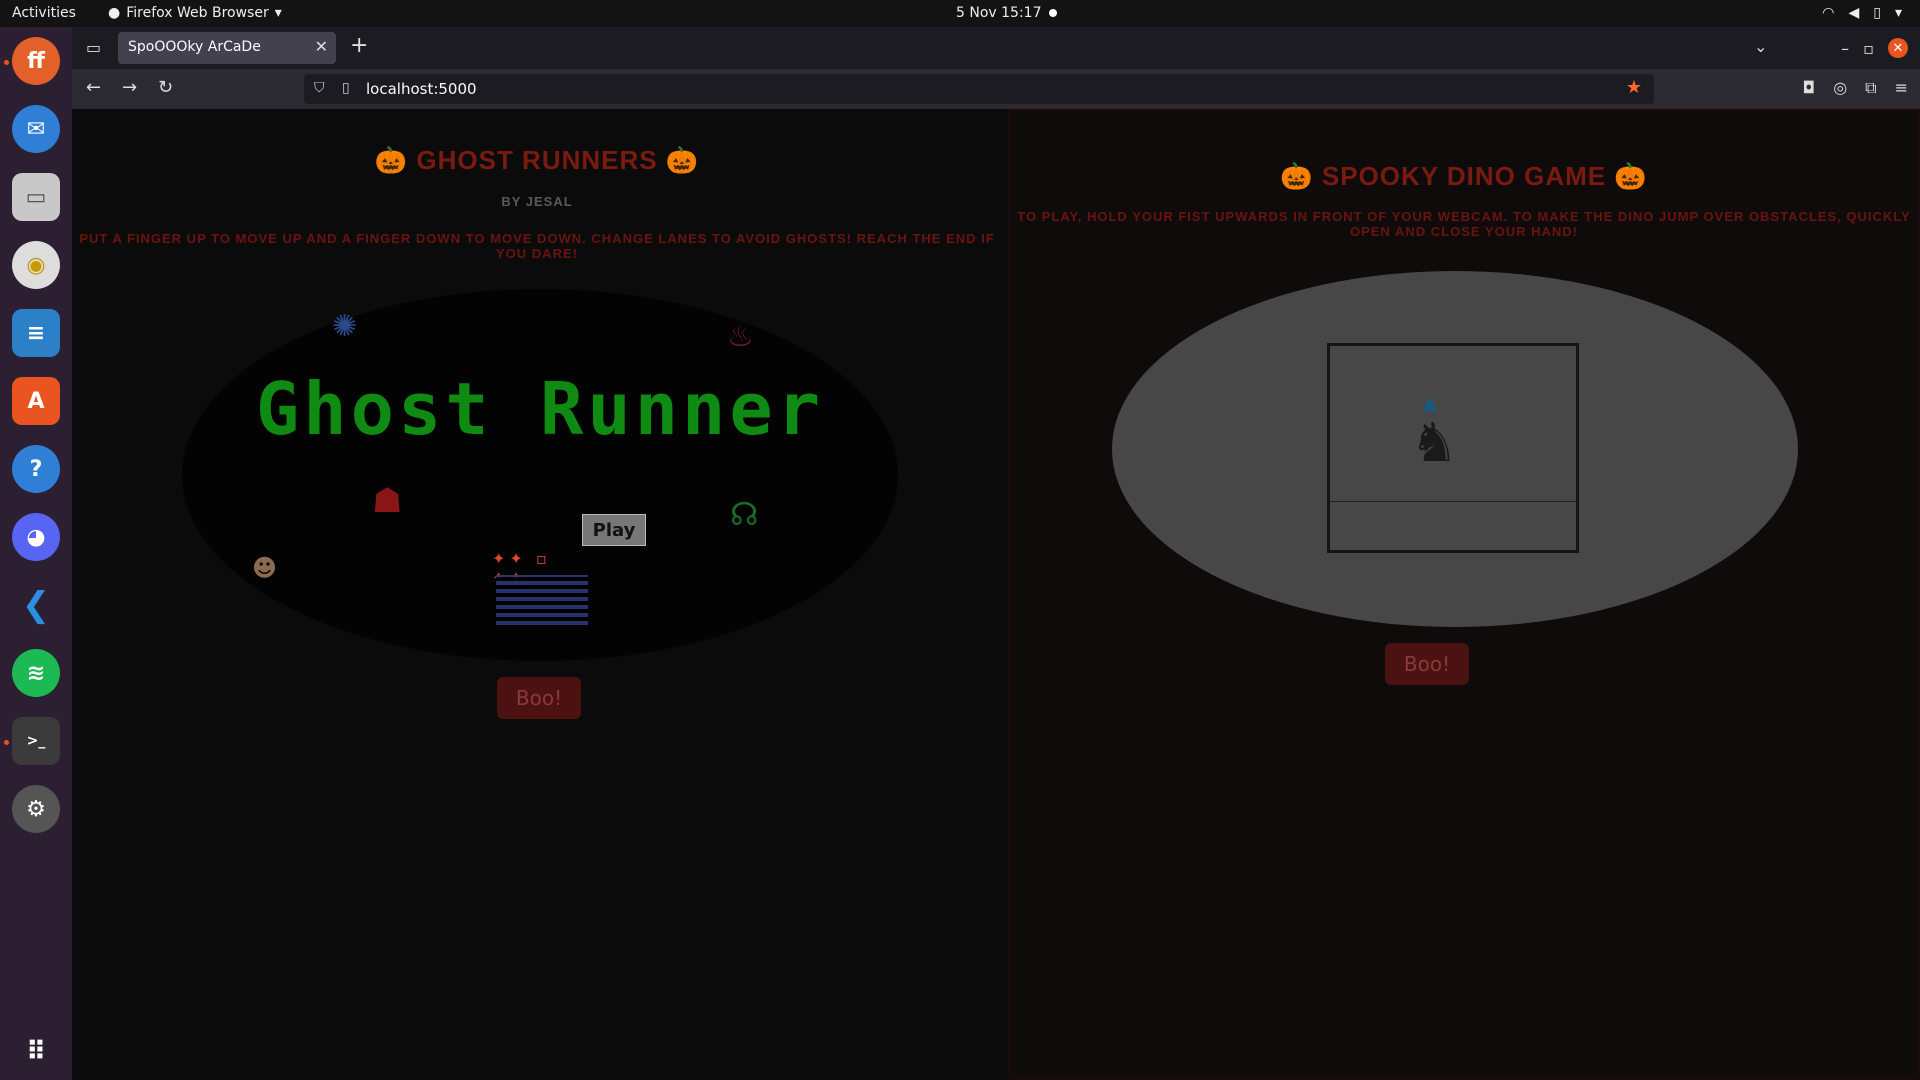 The image size is (1920, 1080). What do you see at coordinates (36, 809) in the screenshot?
I see `settings-icon: ⚙` at bounding box center [36, 809].